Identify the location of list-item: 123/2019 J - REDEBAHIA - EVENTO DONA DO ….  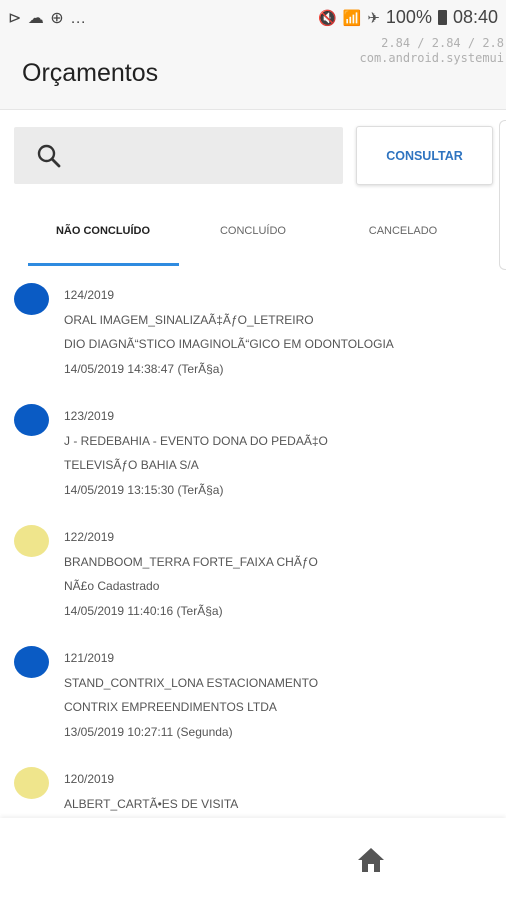
(253, 456).